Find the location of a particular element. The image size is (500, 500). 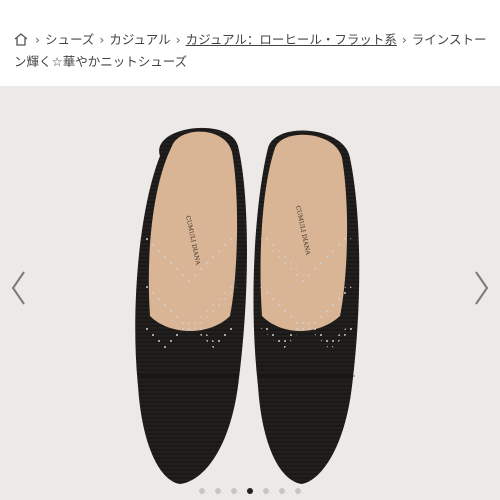

previous-image-button is located at coordinates (18, 288).